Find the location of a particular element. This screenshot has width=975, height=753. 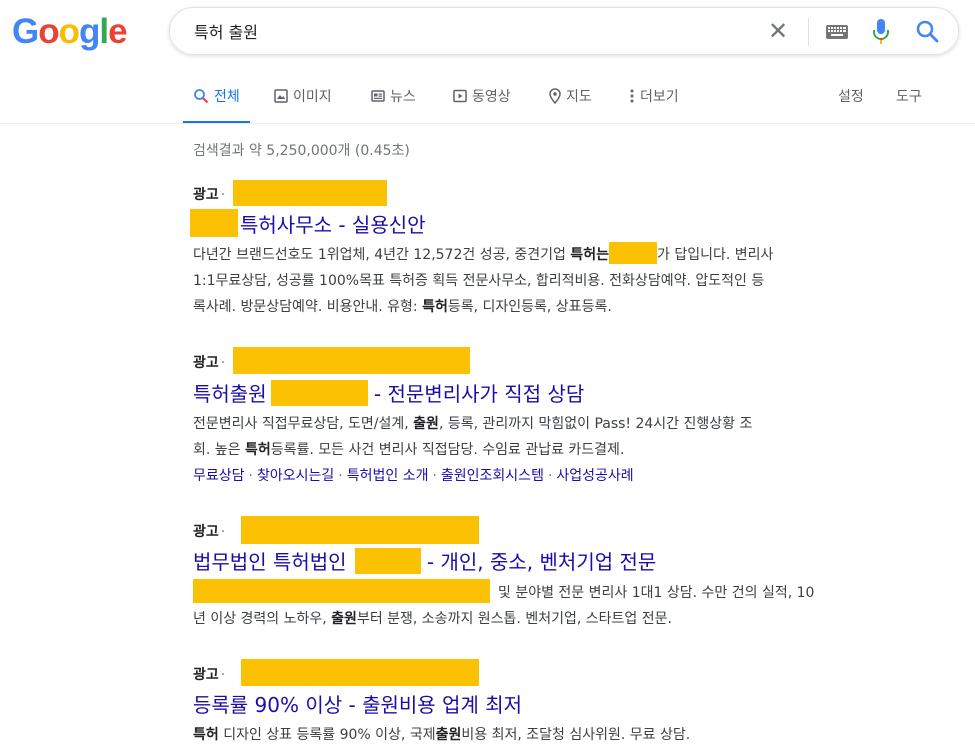

keyboard-icon is located at coordinates (837, 32).